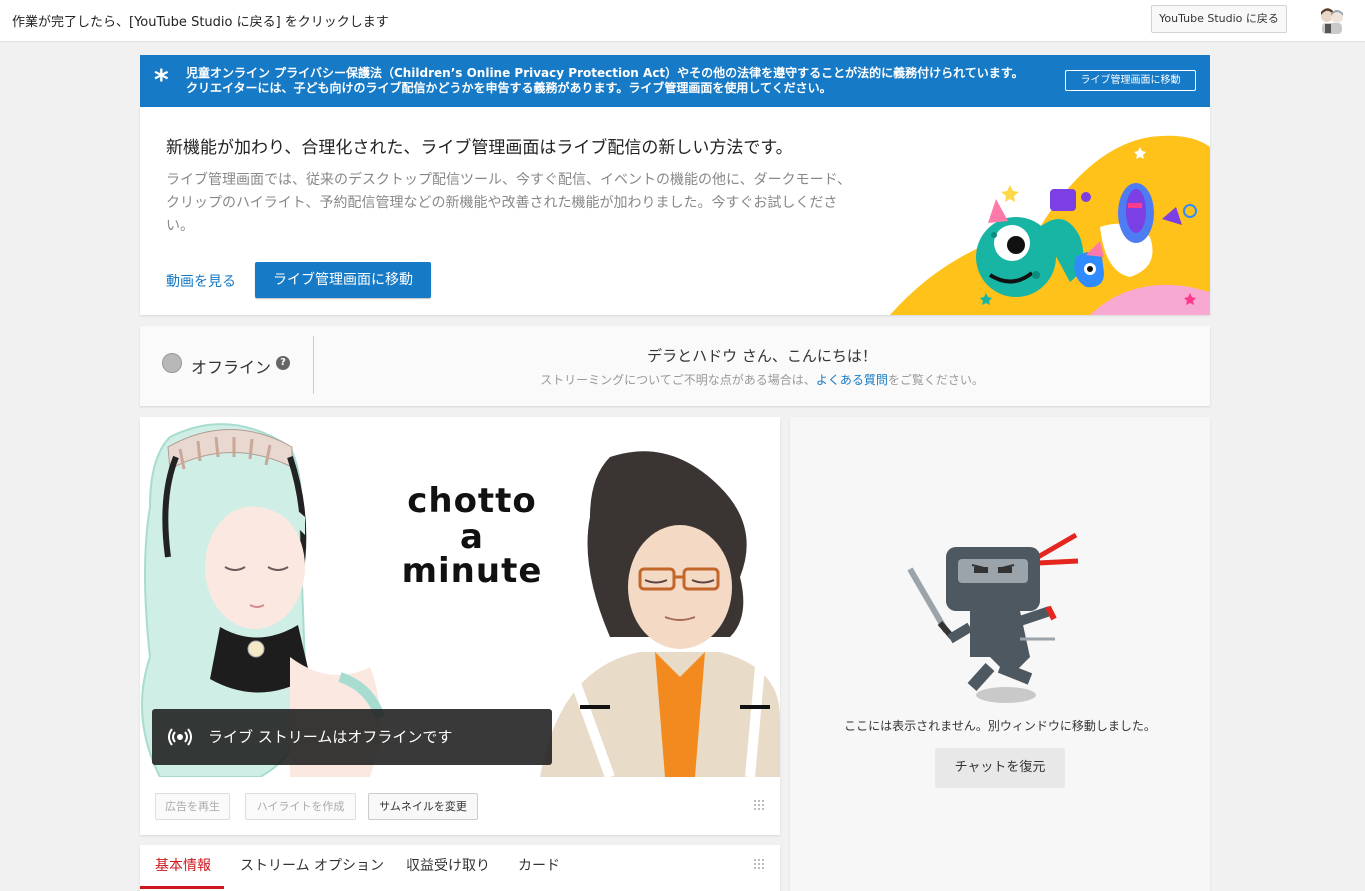 Image resolution: width=1365 pixels, height=891 pixels. Describe the element at coordinates (1219, 19) in the screenshot. I see `return-to-studio-button: YouTube Studio に戻る` at that location.